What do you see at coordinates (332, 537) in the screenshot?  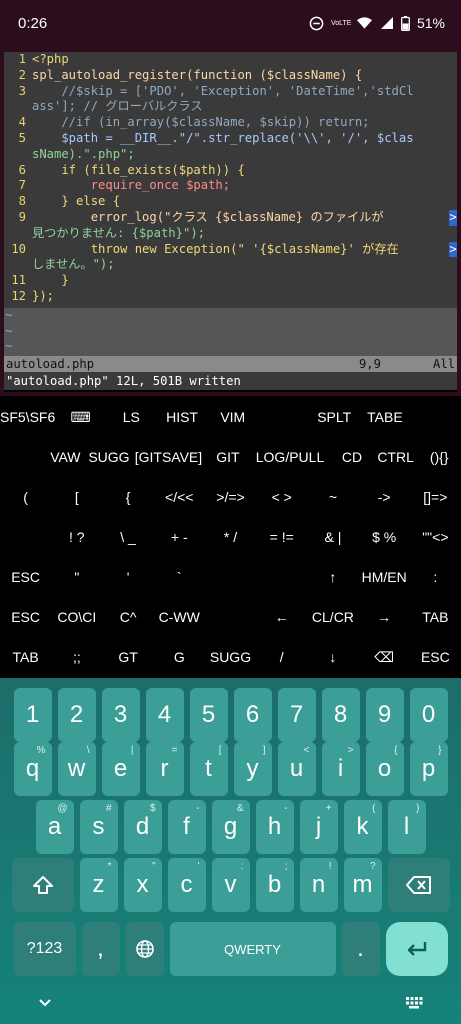 I see `extra-key: & |` at bounding box center [332, 537].